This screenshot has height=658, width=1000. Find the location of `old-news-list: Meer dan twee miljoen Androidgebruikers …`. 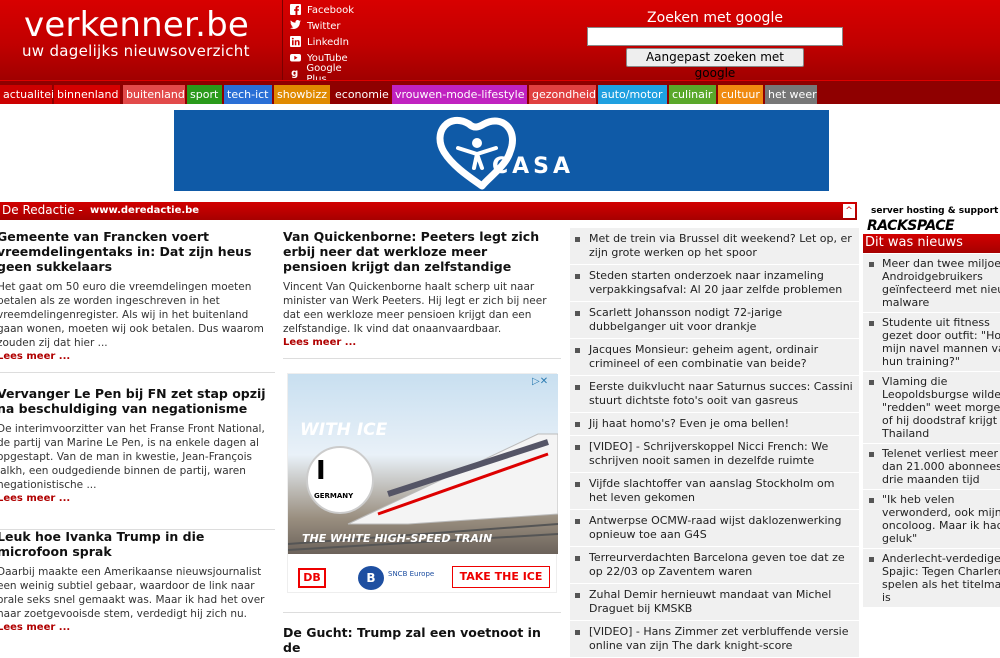

old-news-list: Meer dan twee miljoen Androidgebruikers … is located at coordinates (931, 431).